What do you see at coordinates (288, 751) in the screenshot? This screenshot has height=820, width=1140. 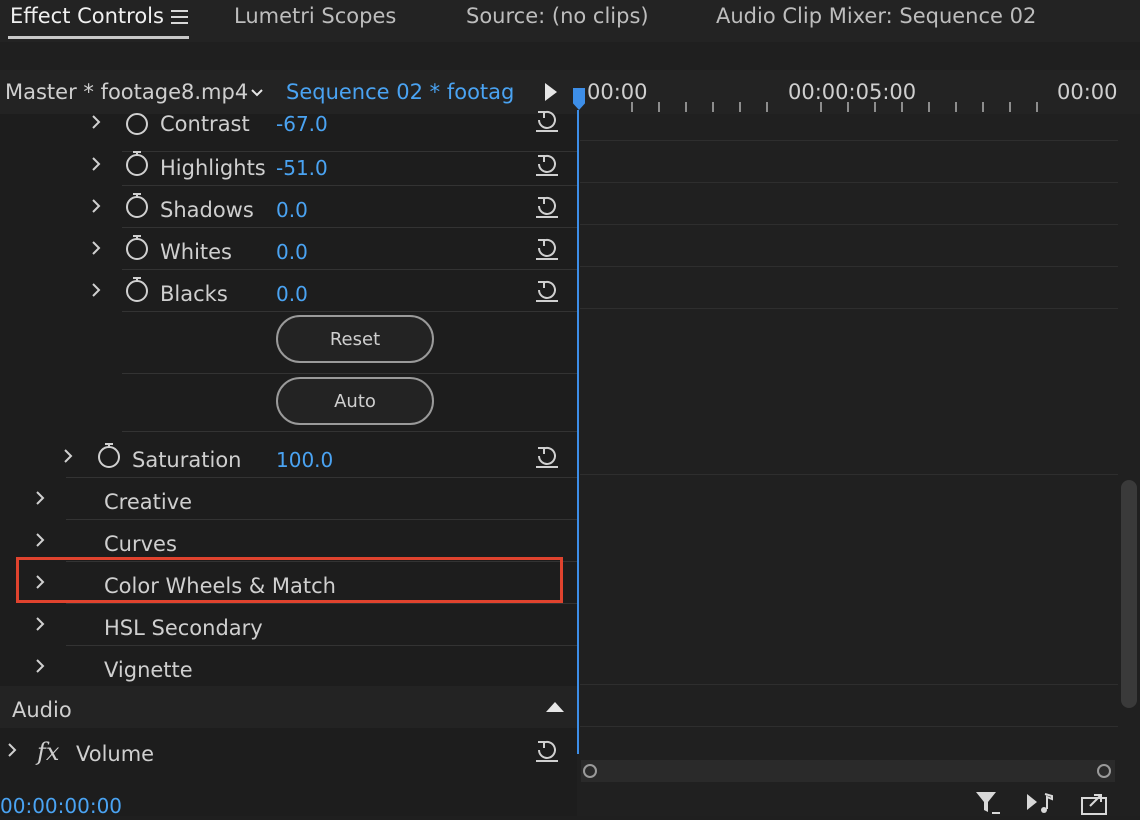 I see `audio-effect-row-volume: fx Volume` at bounding box center [288, 751].